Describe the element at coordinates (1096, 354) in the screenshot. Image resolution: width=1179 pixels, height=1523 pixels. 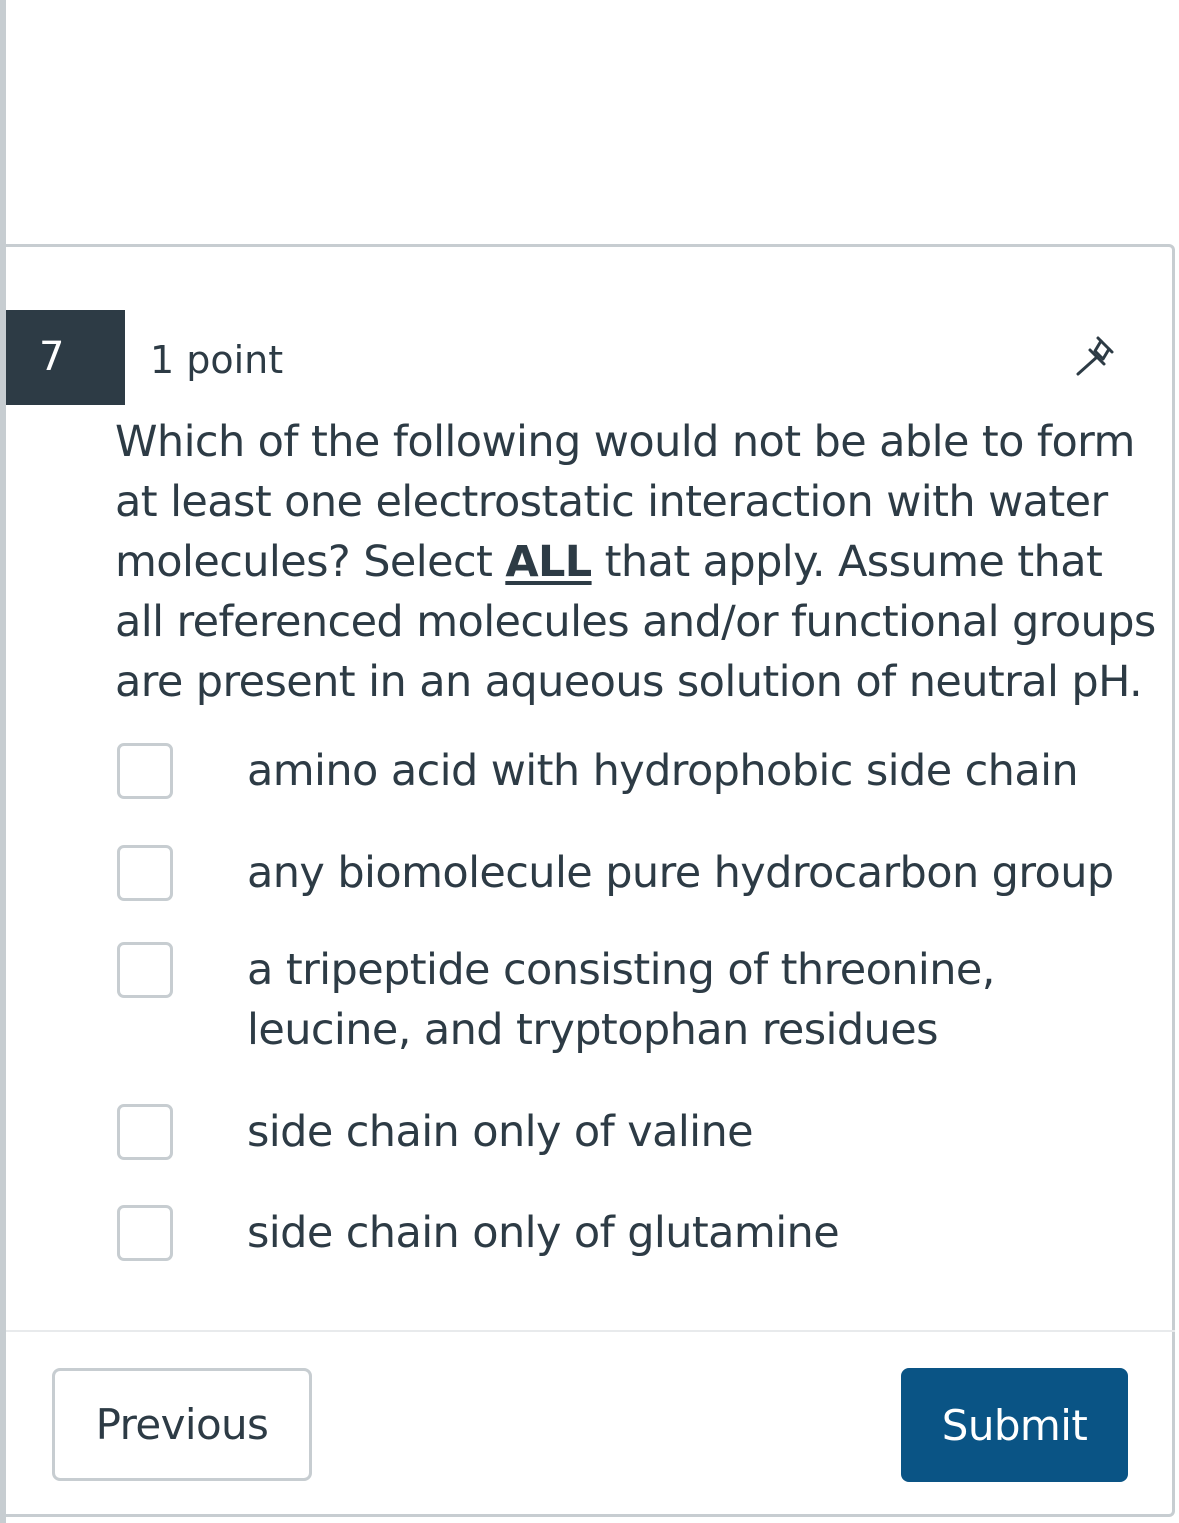
I see `pin-icon` at that location.